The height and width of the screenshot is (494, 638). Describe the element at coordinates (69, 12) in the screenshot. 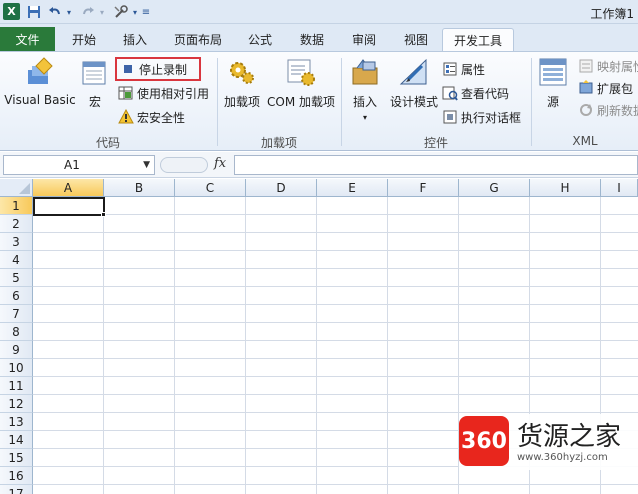

I see `undo-dropdown-icon: ▾` at that location.